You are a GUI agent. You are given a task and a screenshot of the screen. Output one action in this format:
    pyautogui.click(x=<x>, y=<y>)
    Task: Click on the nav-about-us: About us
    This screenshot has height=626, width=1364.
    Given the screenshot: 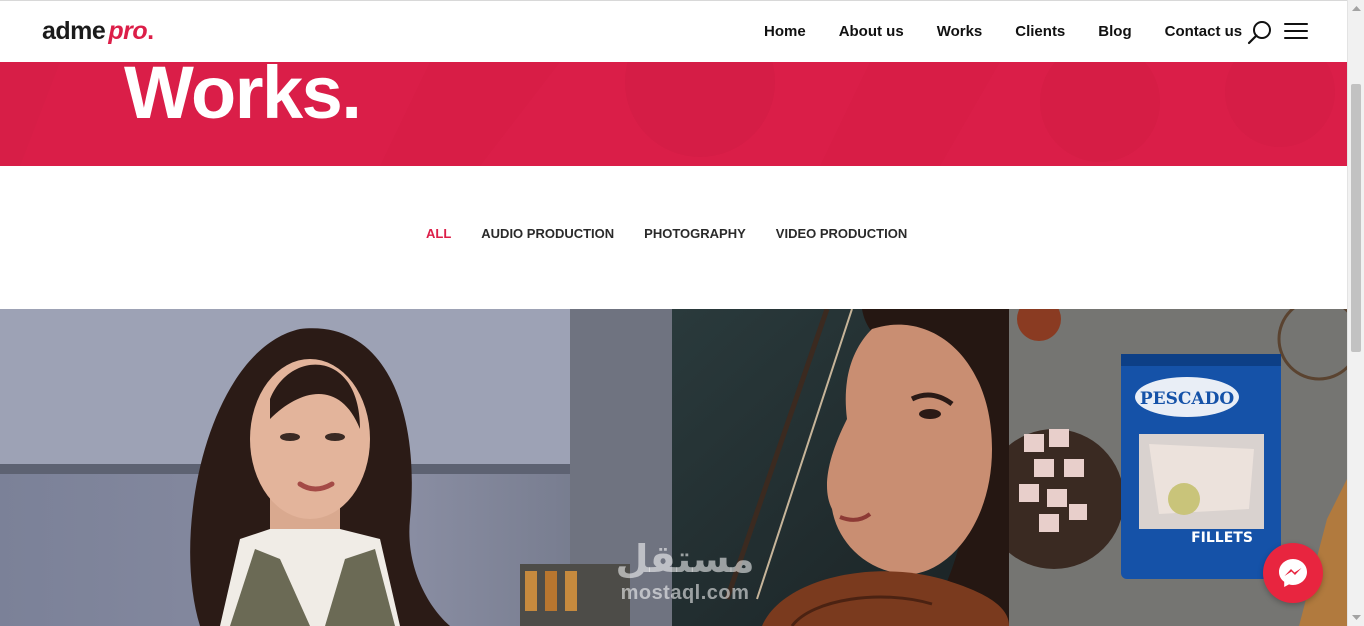 What is the action you would take?
    pyautogui.click(x=871, y=31)
    